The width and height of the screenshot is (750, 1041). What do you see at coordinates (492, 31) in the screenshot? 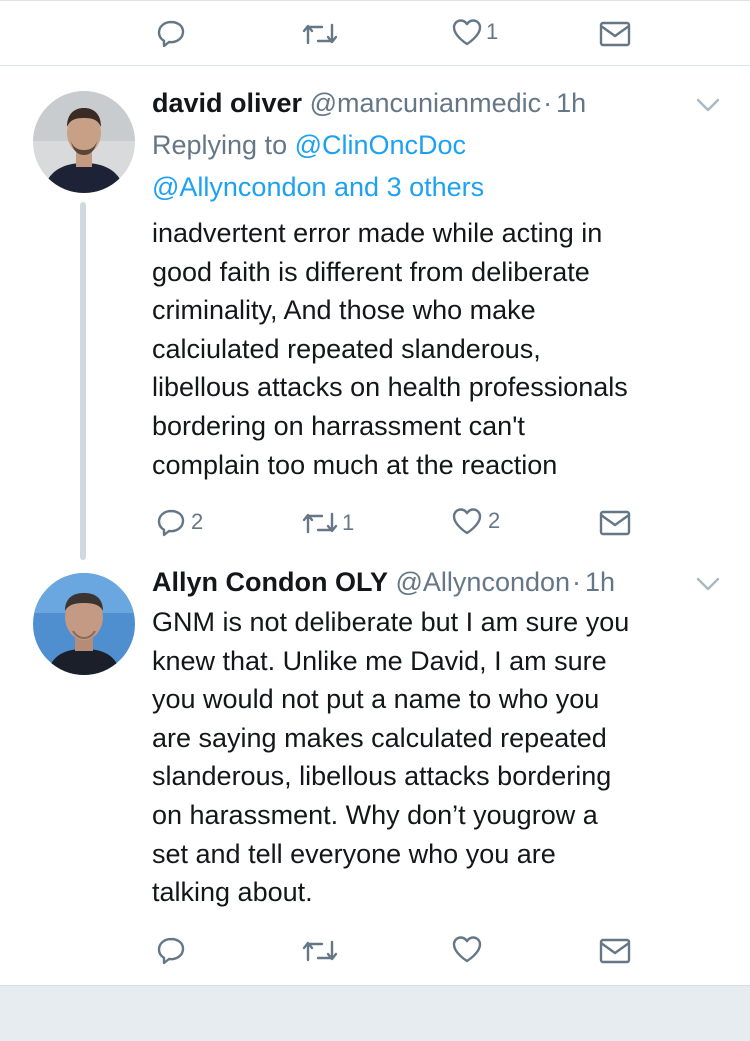
I see `like-count: 1` at bounding box center [492, 31].